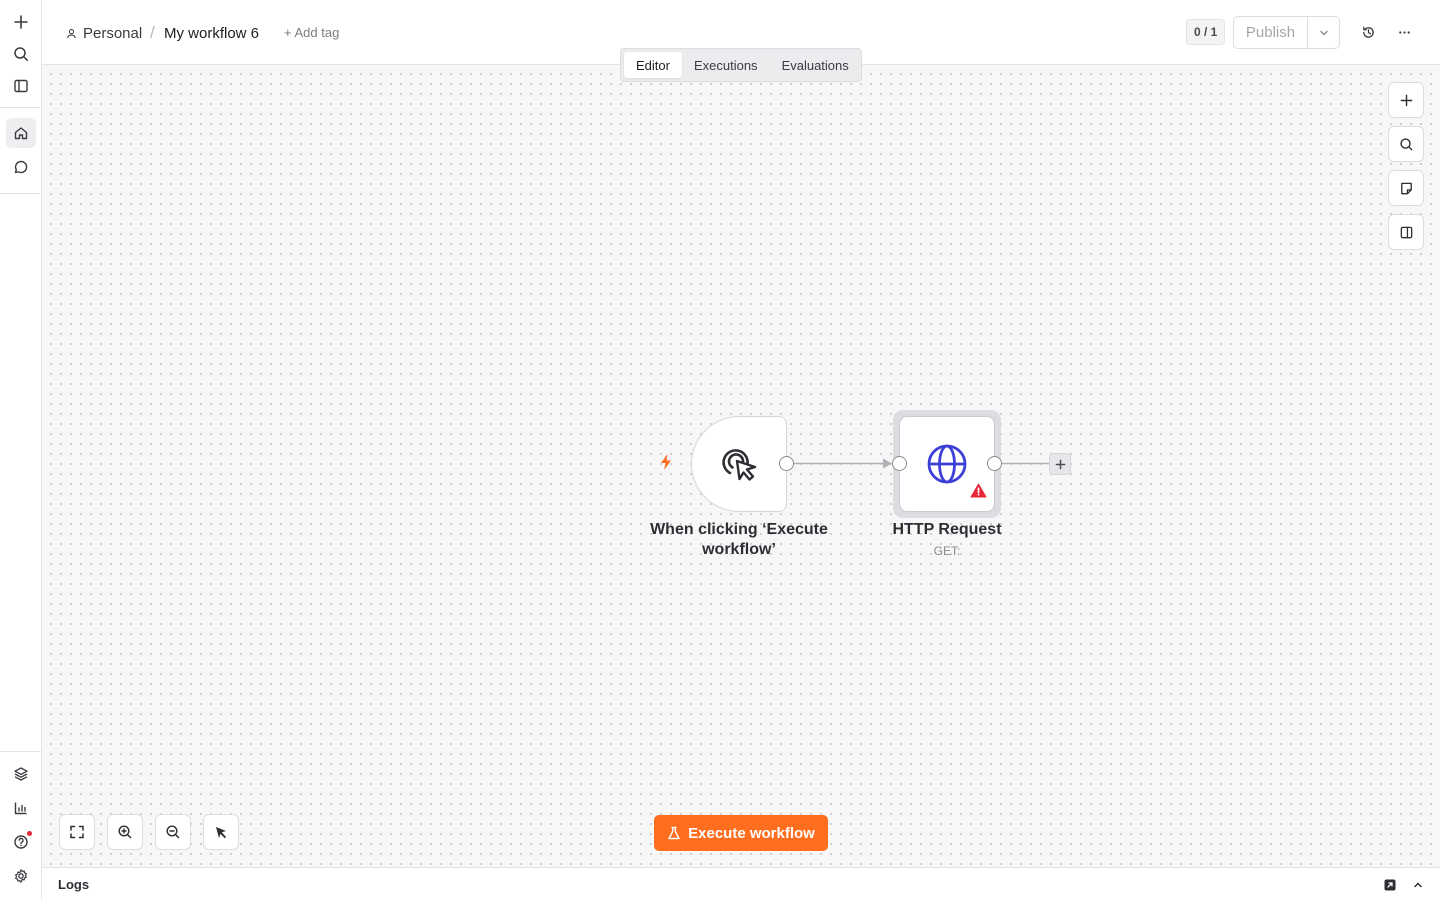 The height and width of the screenshot is (900, 1440). What do you see at coordinates (653, 65) in the screenshot?
I see `tab-editor: Editor` at bounding box center [653, 65].